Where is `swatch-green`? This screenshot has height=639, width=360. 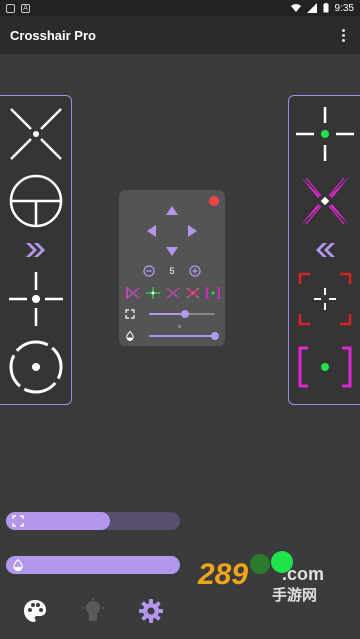
swatch-green is located at coordinates (153, 293).